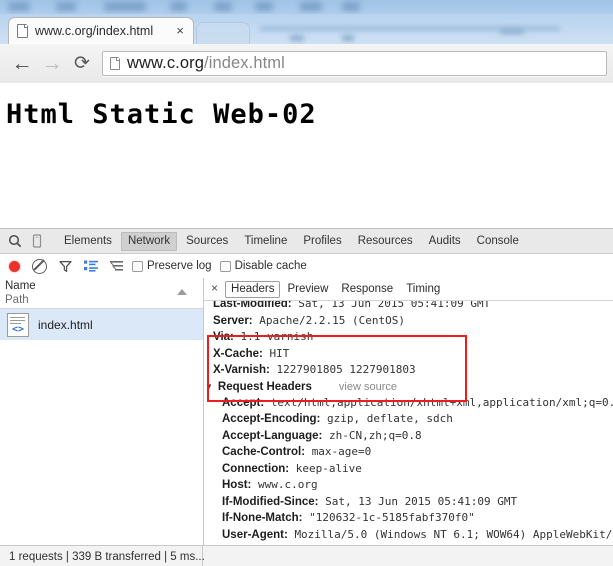 Image resolution: width=613 pixels, height=566 pixels. What do you see at coordinates (65, 324) in the screenshot?
I see `request-name: index.html` at bounding box center [65, 324].